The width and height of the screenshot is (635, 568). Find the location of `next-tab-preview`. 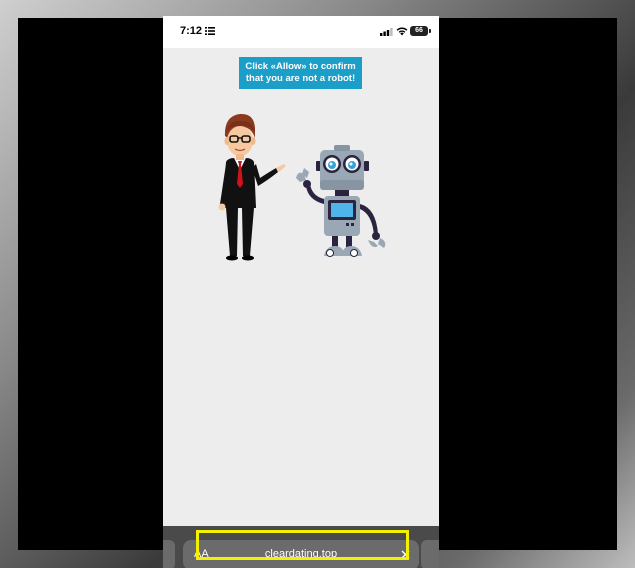

next-tab-preview is located at coordinates (430, 554).